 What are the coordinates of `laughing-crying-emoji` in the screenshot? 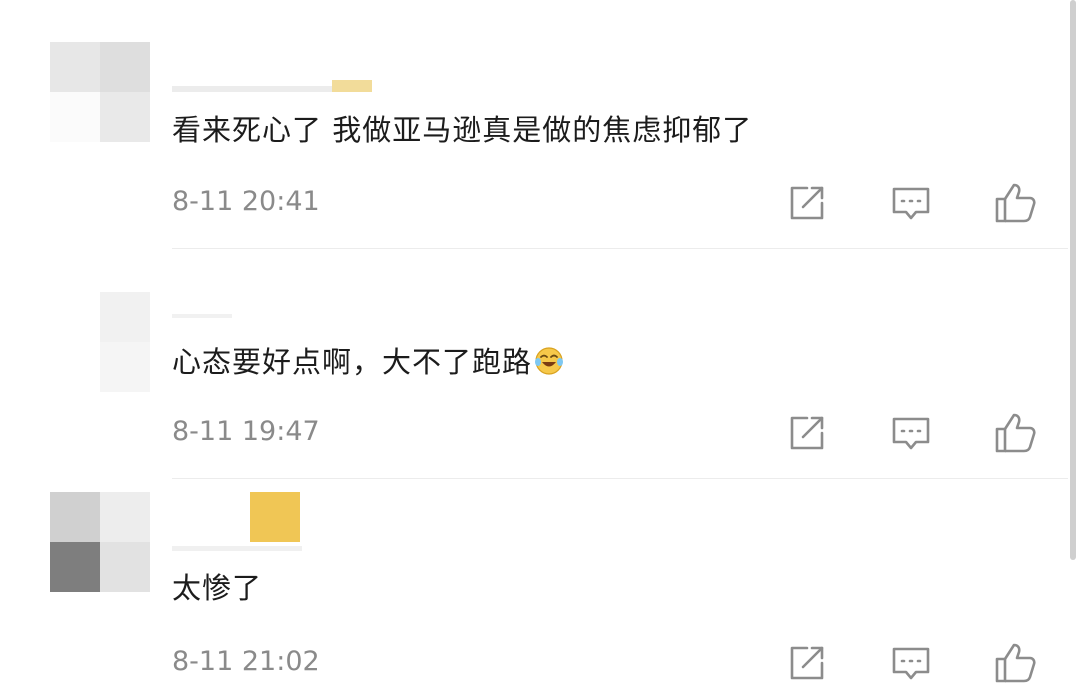 It's located at (549, 361).